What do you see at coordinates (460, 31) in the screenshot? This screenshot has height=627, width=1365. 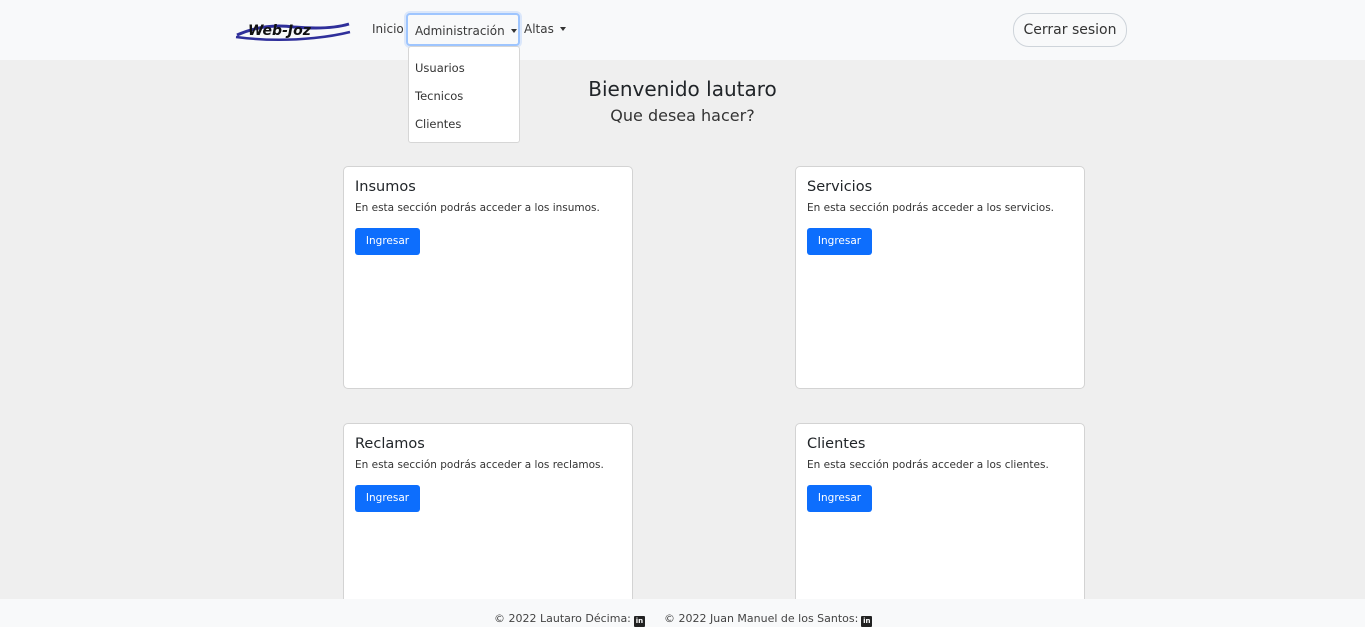 I see `nav-link-administracion-label: Administración` at bounding box center [460, 31].